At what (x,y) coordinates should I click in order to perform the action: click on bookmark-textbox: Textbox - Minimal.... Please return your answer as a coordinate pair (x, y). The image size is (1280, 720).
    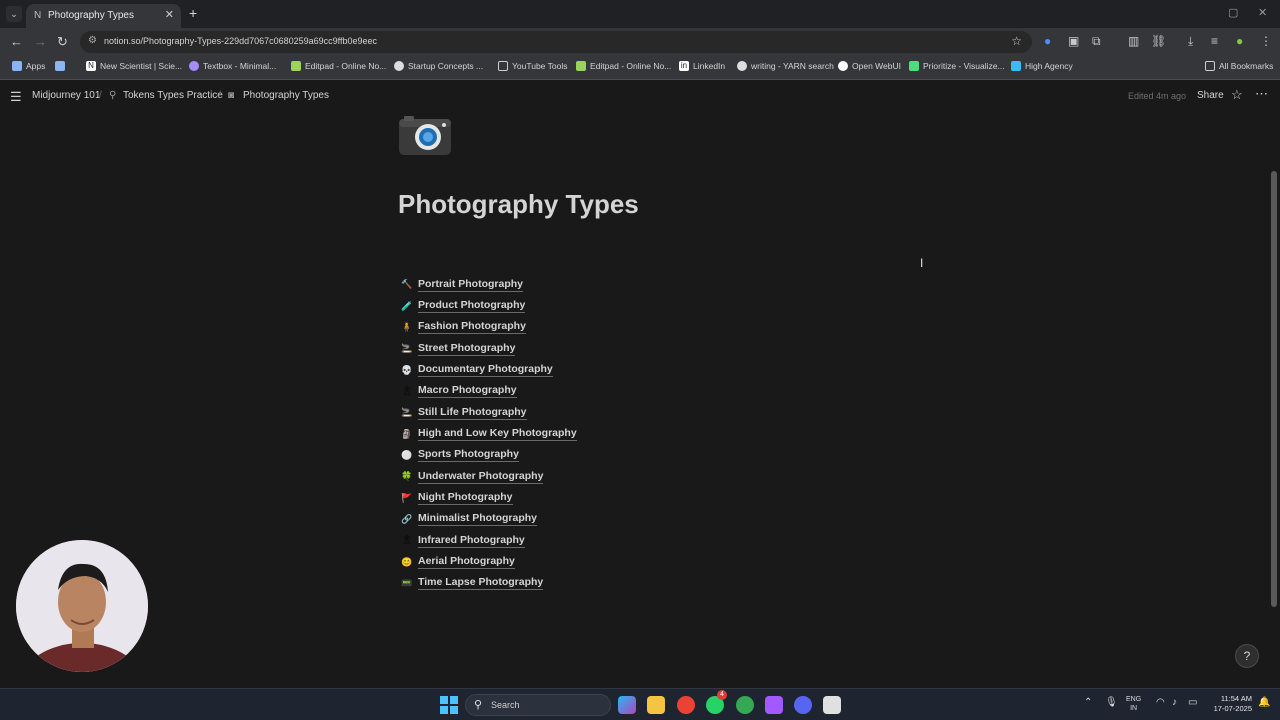
    Looking at the image, I should click on (232, 66).